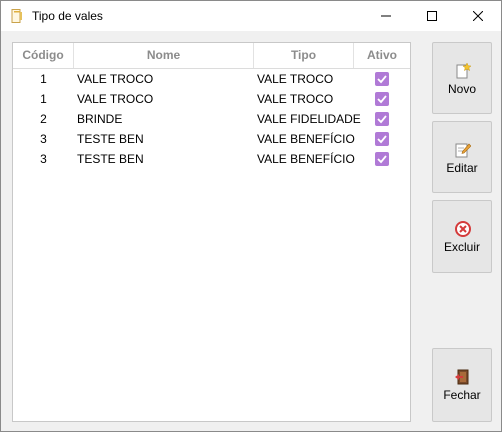  I want to click on minimize-button, so click(386, 16).